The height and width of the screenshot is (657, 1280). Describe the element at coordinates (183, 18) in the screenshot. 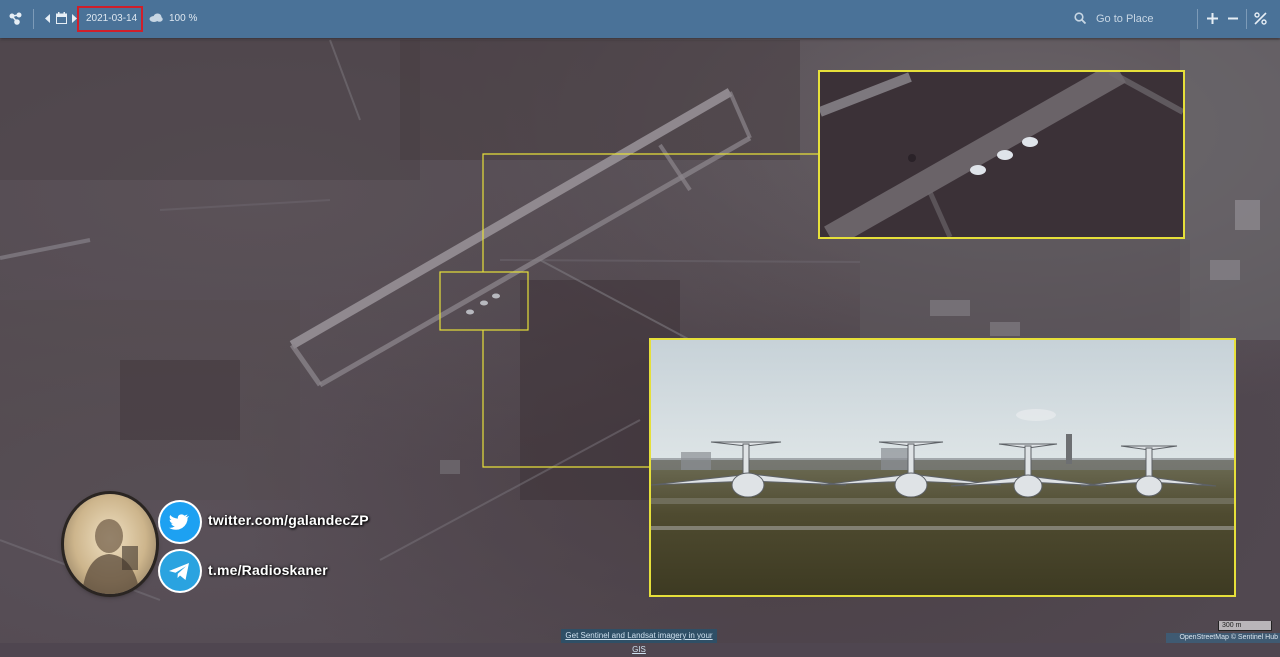

I see `cloud-coverage-value: 100 %` at that location.